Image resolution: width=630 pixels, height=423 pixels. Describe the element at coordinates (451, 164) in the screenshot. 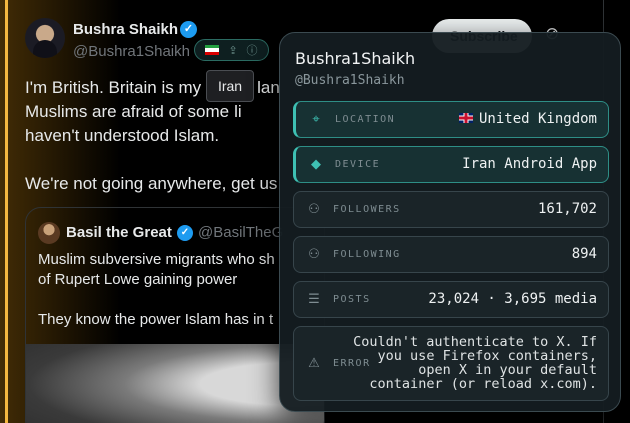

I see `device-row: ◆ DEVICE Iran Android App` at that location.